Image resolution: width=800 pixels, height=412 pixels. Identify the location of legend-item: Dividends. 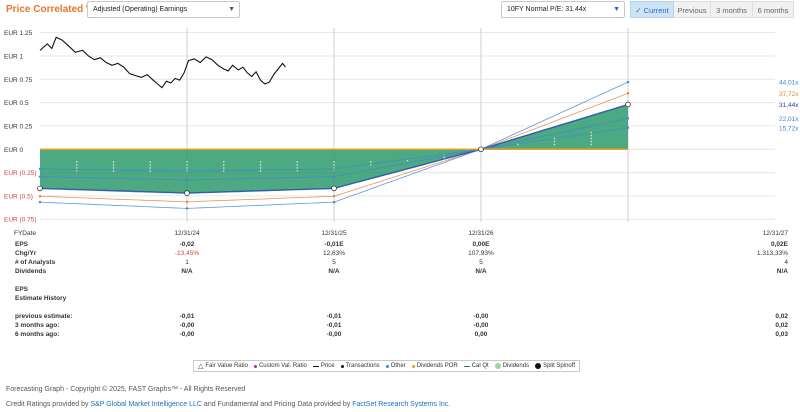
(512, 366).